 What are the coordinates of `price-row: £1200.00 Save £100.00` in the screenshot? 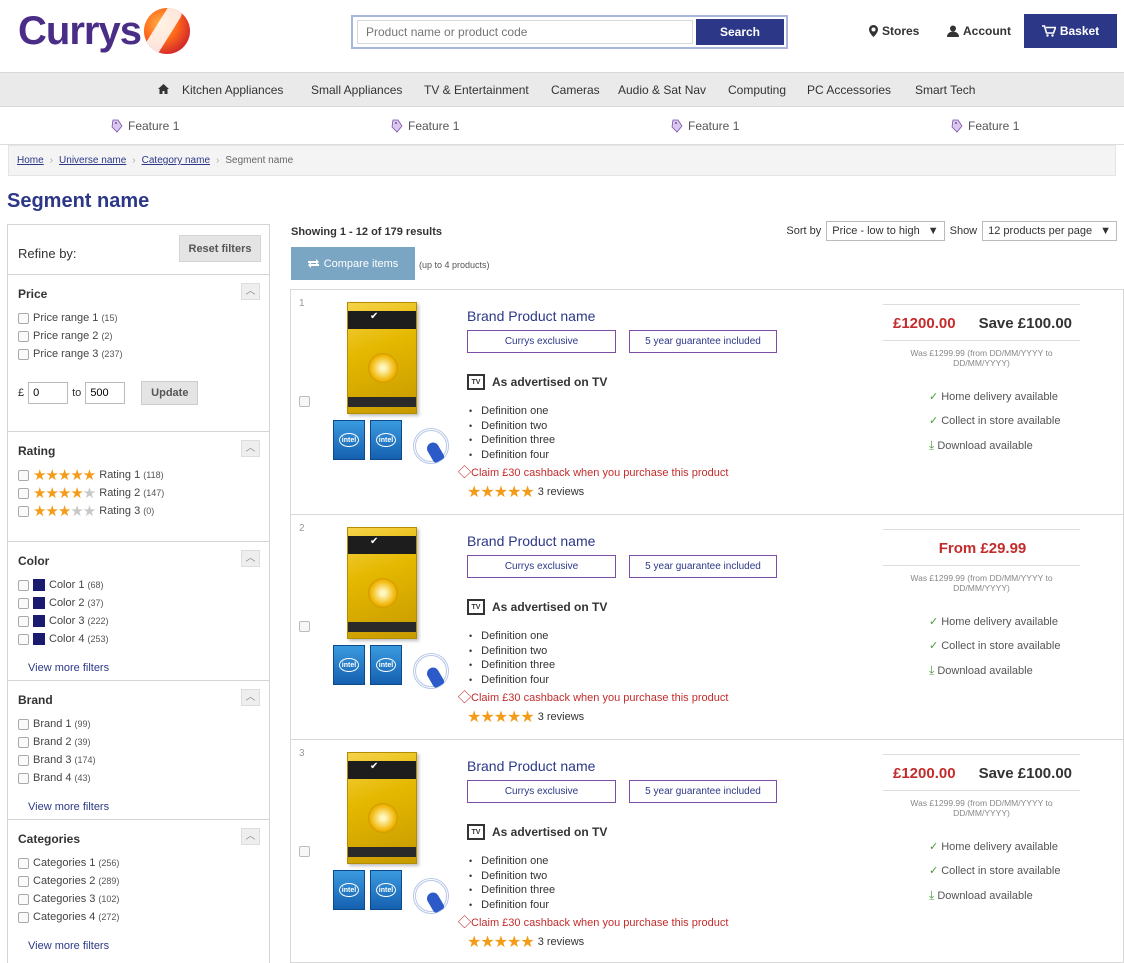 It's located at (981, 322).